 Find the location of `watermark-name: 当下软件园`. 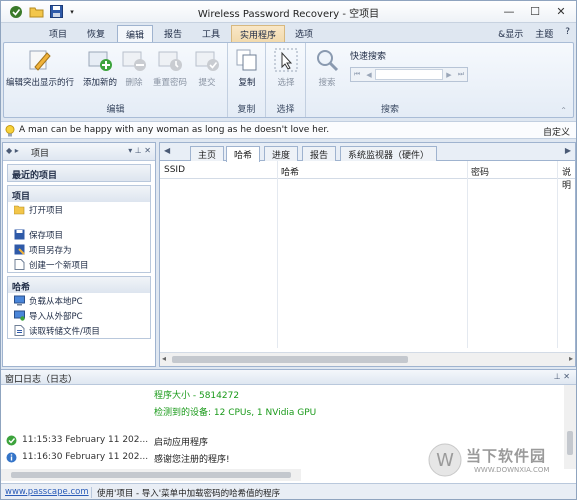

watermark-name: 当下软件园 is located at coordinates (506, 456).